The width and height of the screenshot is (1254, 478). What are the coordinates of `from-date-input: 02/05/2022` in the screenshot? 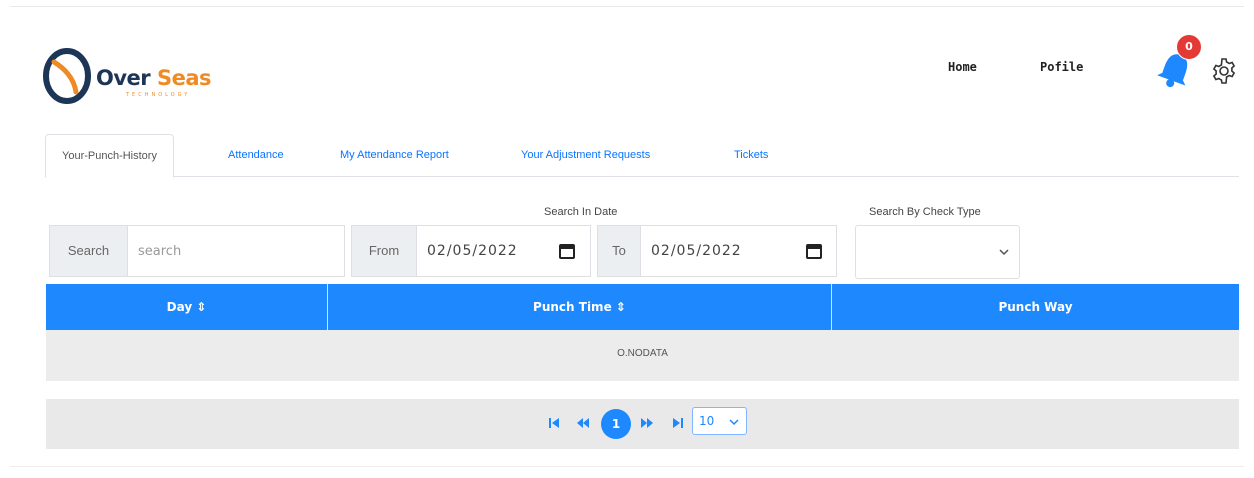 It's located at (503, 251).